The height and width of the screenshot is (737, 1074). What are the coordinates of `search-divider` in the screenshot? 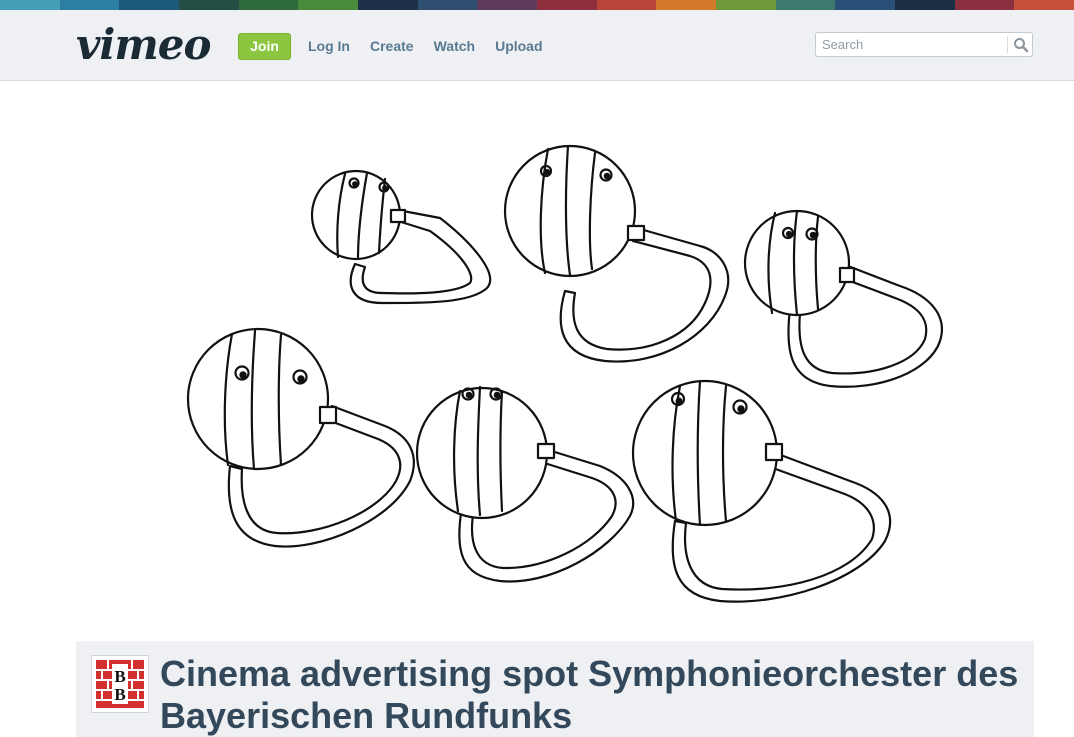 It's located at (1007, 44).